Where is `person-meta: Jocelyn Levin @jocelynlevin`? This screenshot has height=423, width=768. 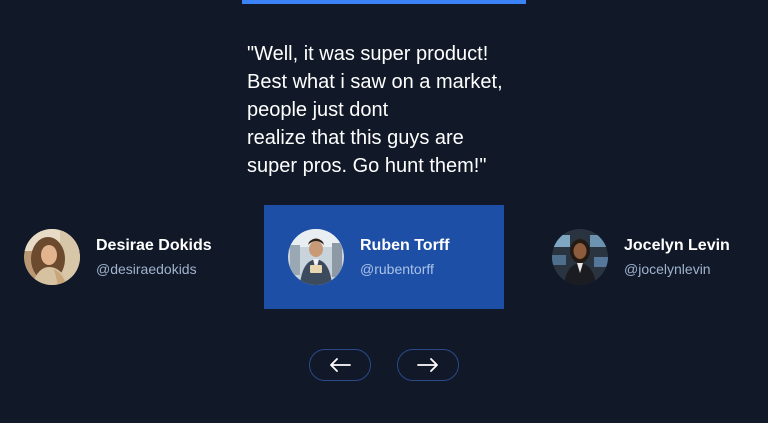 person-meta: Jocelyn Levin @jocelynlevin is located at coordinates (677, 257).